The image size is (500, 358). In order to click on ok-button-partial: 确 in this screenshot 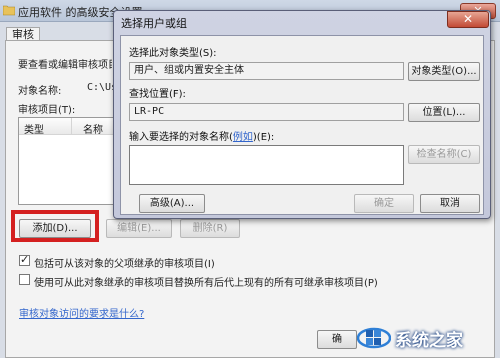, I will do `click(337, 339)`.